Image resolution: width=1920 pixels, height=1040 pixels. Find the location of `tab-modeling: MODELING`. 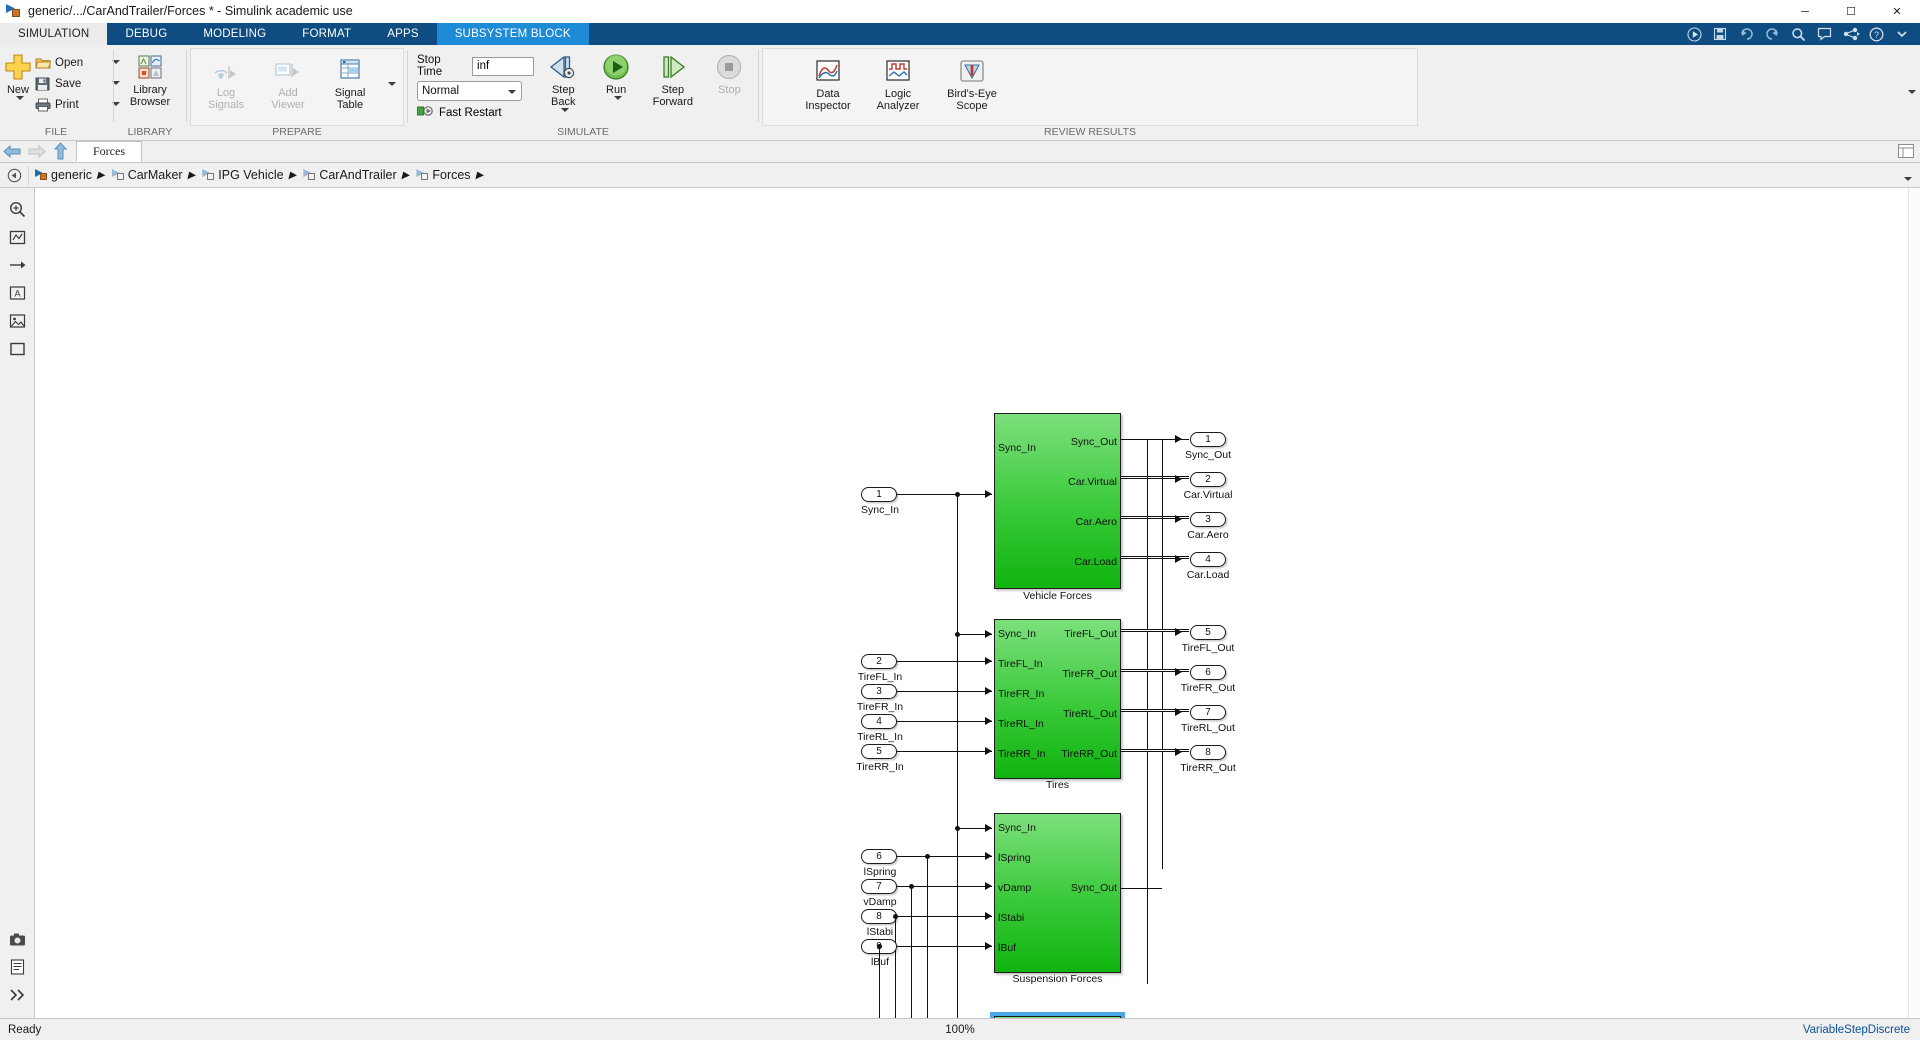

tab-modeling: MODELING is located at coordinates (234, 34).